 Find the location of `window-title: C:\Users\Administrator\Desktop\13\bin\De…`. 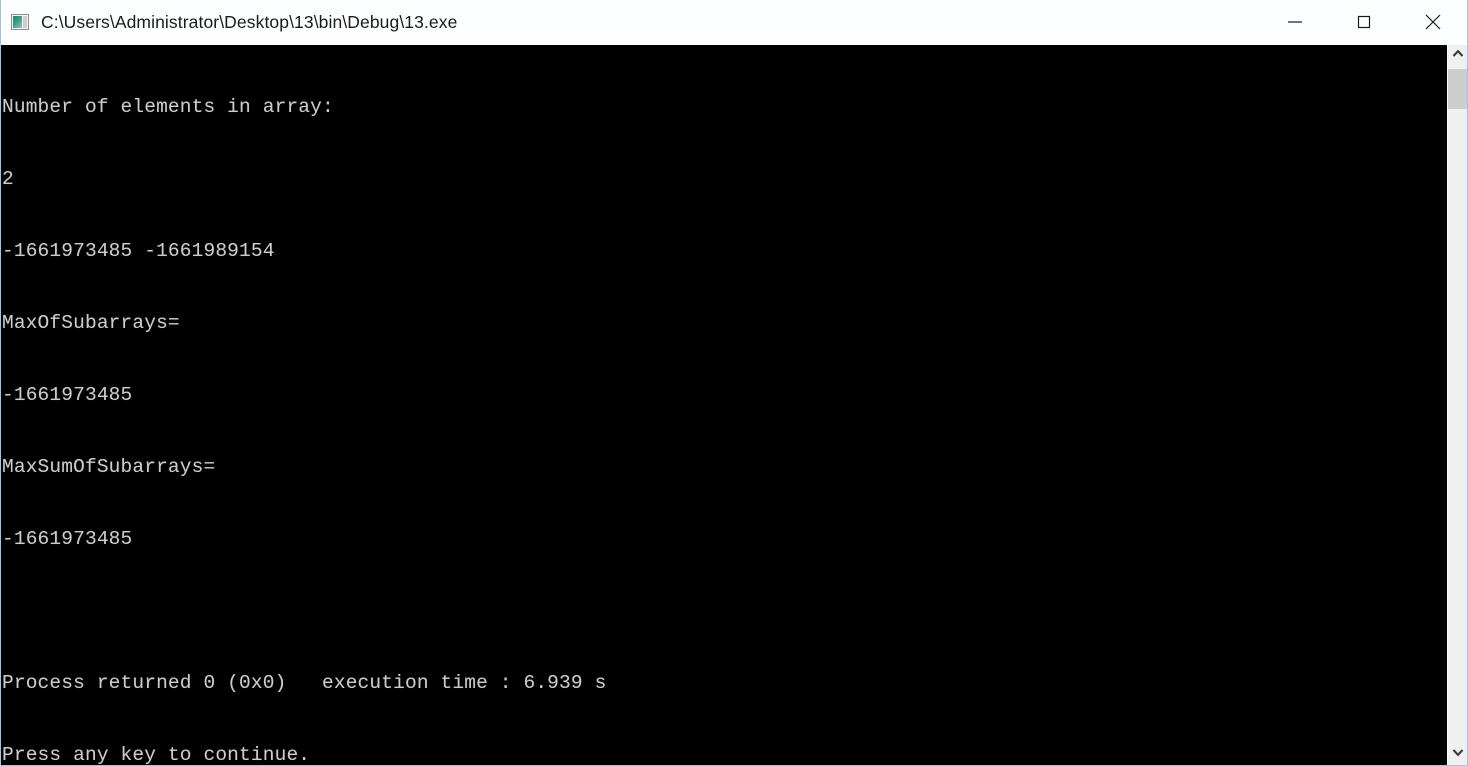

window-title: C:\Users\Administrator\Desktop\13\bin\De… is located at coordinates (249, 21).